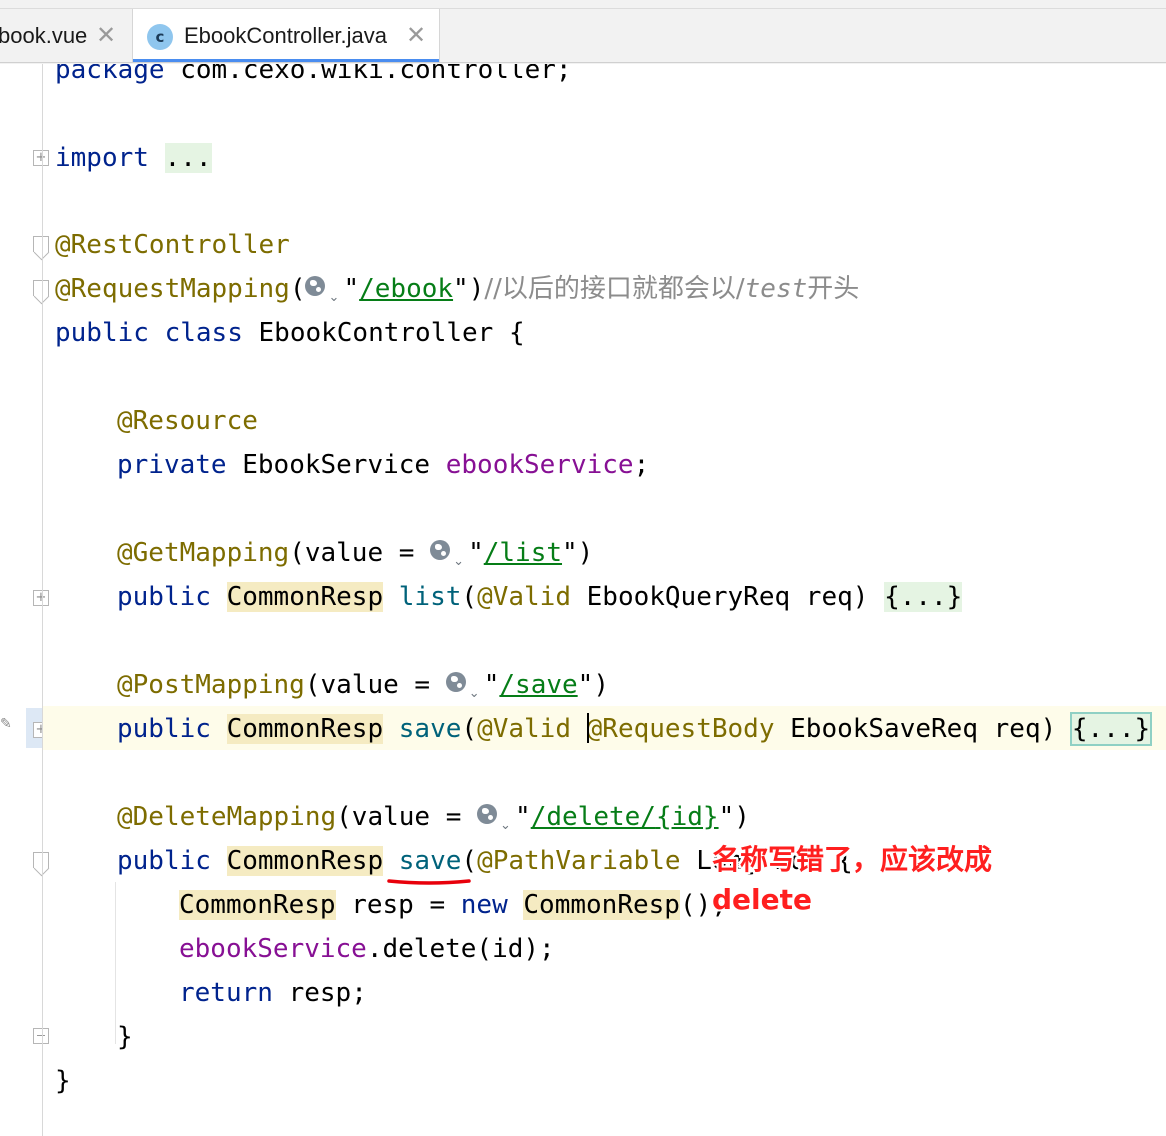 The image size is (1166, 1136). What do you see at coordinates (125, 1037) in the screenshot?
I see `code-line-method-close: }` at bounding box center [125, 1037].